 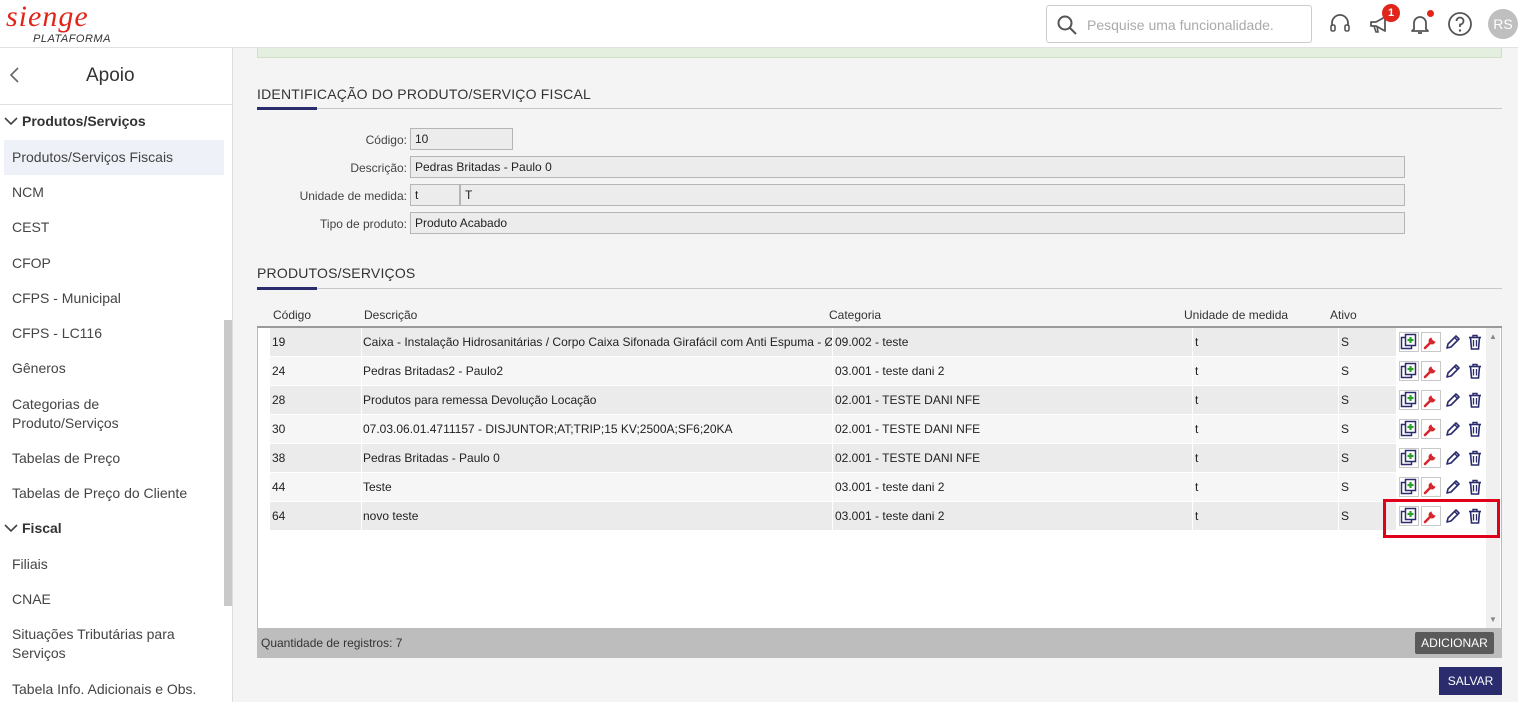 What do you see at coordinates (292, 315) in the screenshot?
I see `column-header-codigo: Código` at bounding box center [292, 315].